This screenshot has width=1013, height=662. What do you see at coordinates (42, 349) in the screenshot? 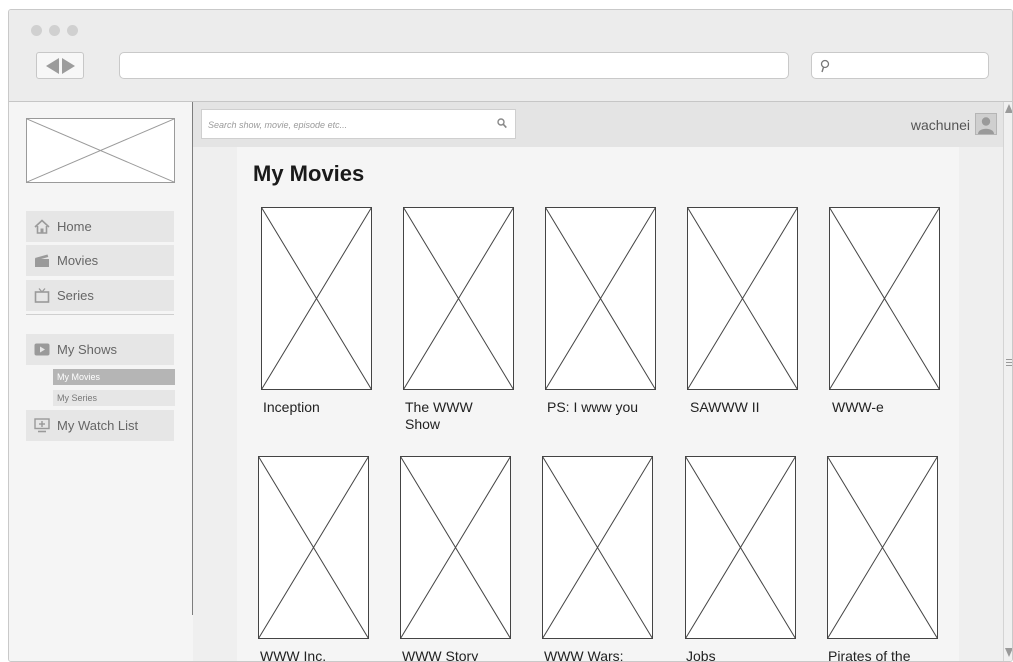
I see `play-icon` at bounding box center [42, 349].